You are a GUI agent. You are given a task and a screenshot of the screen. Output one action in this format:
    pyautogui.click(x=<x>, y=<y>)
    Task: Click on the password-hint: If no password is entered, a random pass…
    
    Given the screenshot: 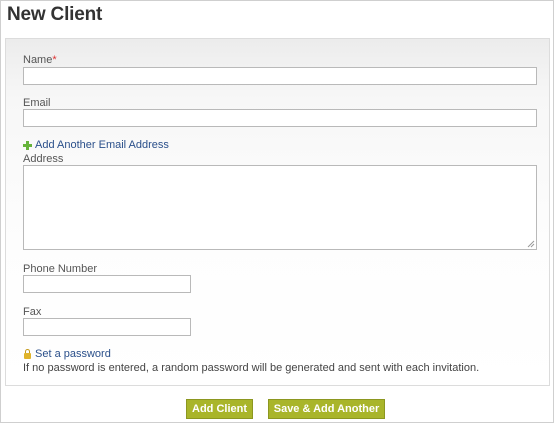 What is the action you would take?
    pyautogui.click(x=251, y=368)
    